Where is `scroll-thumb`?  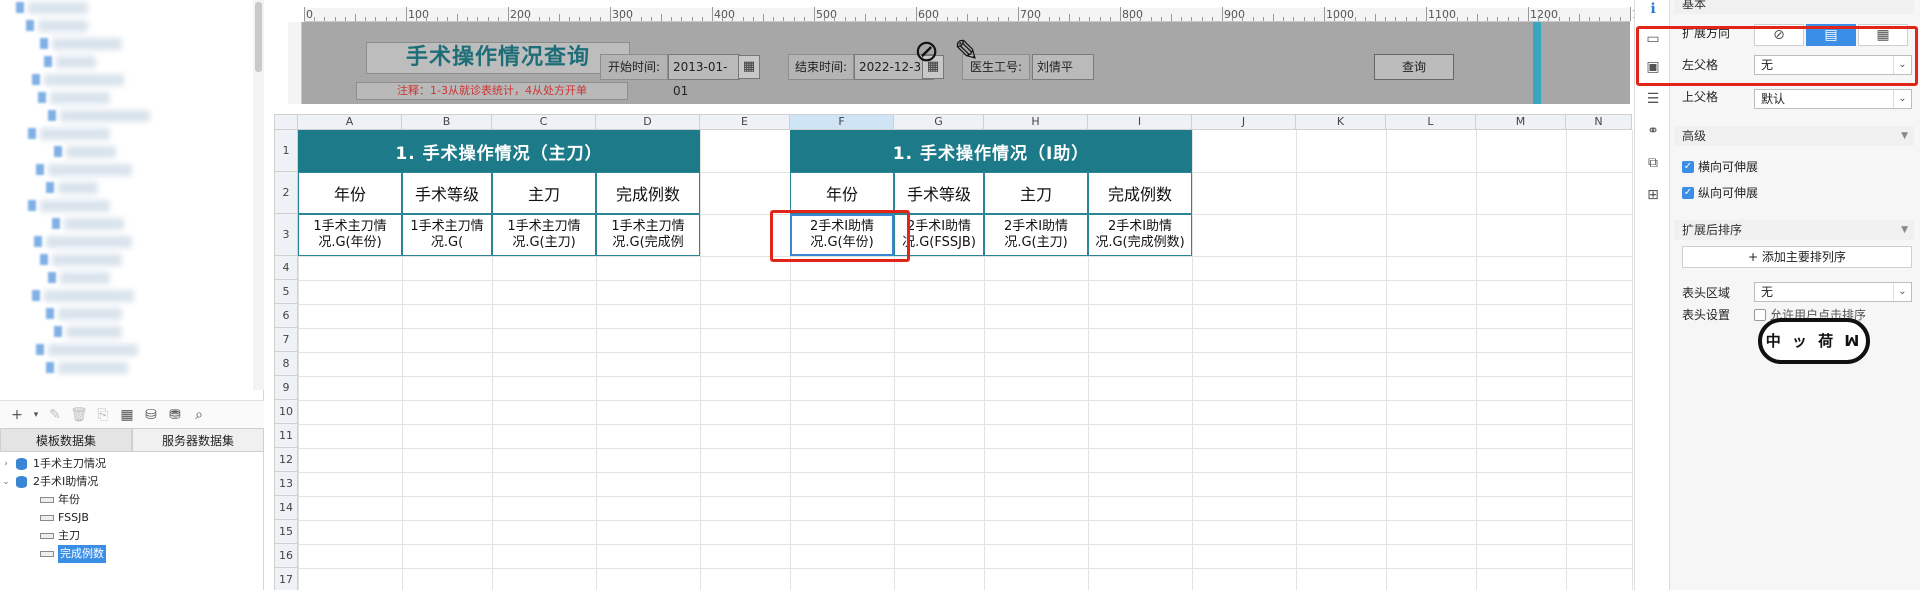 scroll-thumb is located at coordinates (258, 37).